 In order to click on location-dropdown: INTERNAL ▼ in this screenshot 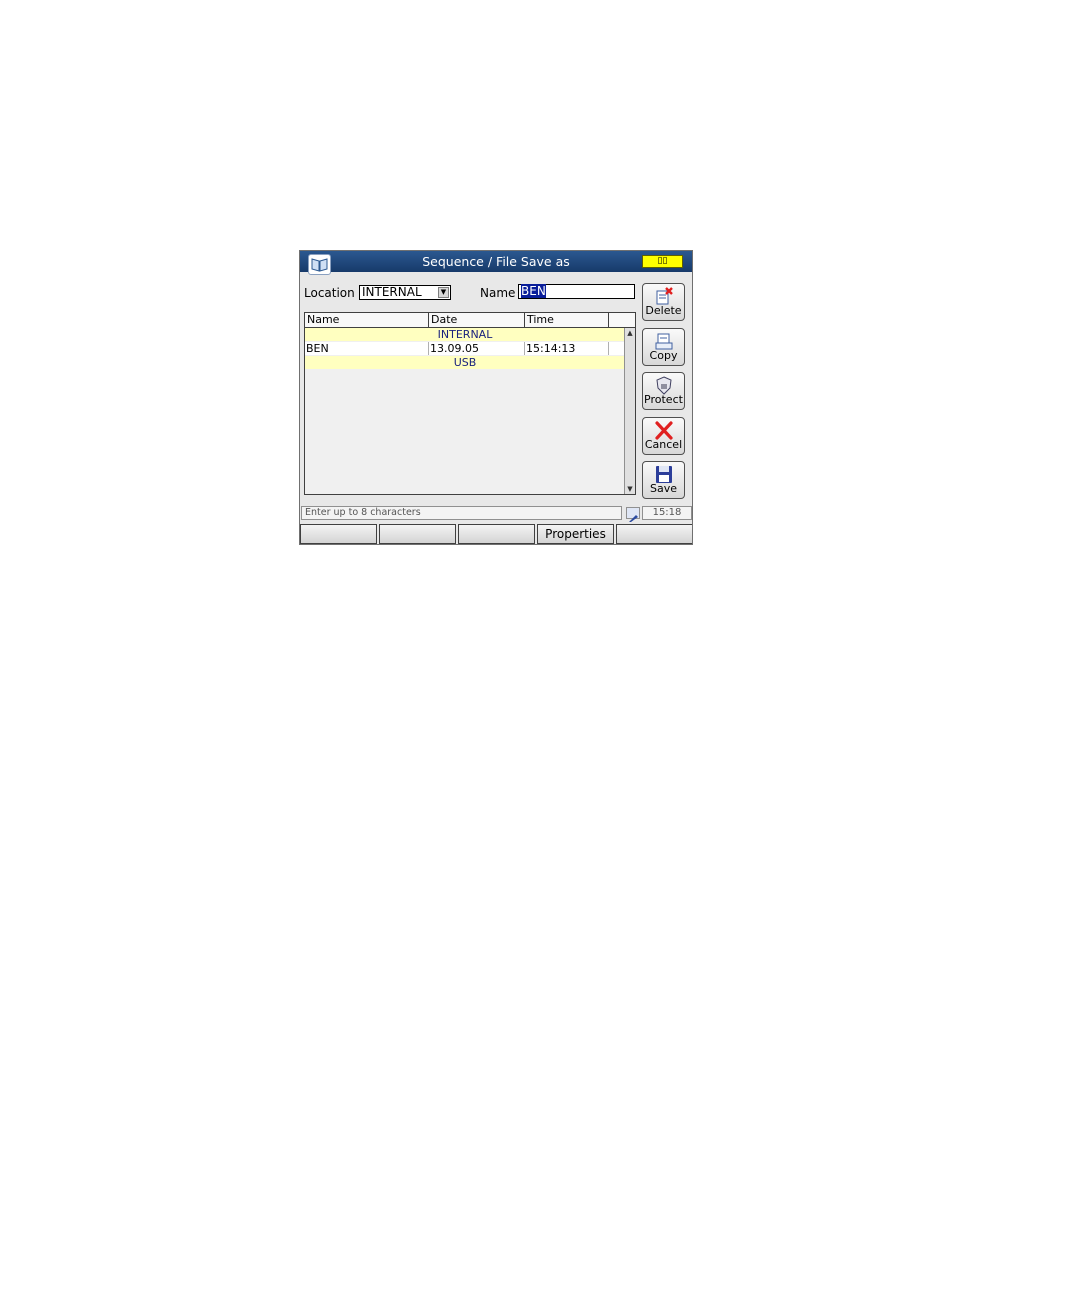, I will do `click(405, 292)`.